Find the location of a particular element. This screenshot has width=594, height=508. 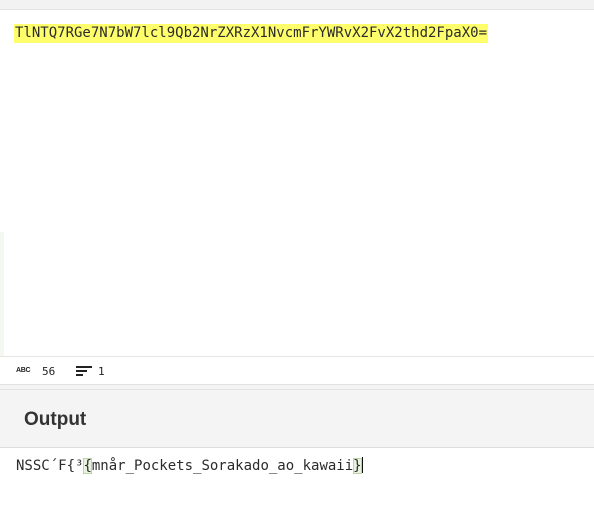

output-title: Output is located at coordinates (55, 419).